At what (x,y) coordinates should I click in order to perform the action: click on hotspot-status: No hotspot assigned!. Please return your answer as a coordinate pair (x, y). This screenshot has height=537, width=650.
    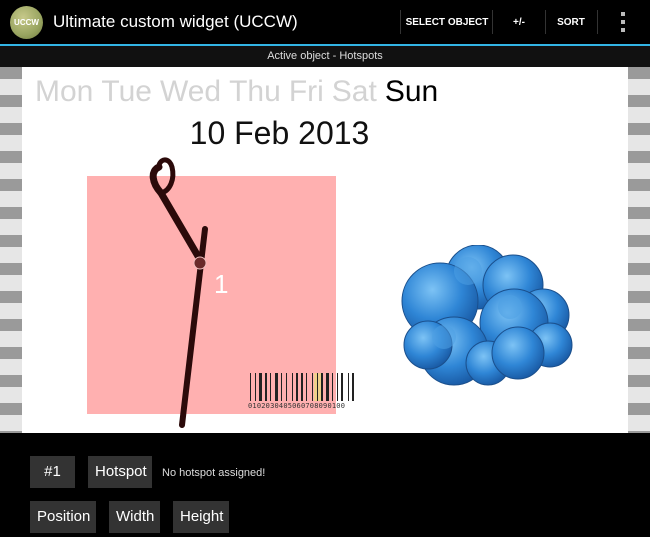
    Looking at the image, I should click on (214, 473).